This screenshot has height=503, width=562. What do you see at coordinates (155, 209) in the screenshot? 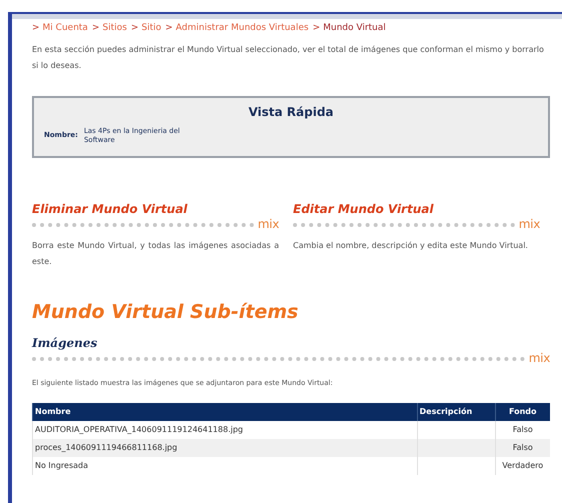
I see `action-link: Eliminar Mundo Virtual` at bounding box center [155, 209].